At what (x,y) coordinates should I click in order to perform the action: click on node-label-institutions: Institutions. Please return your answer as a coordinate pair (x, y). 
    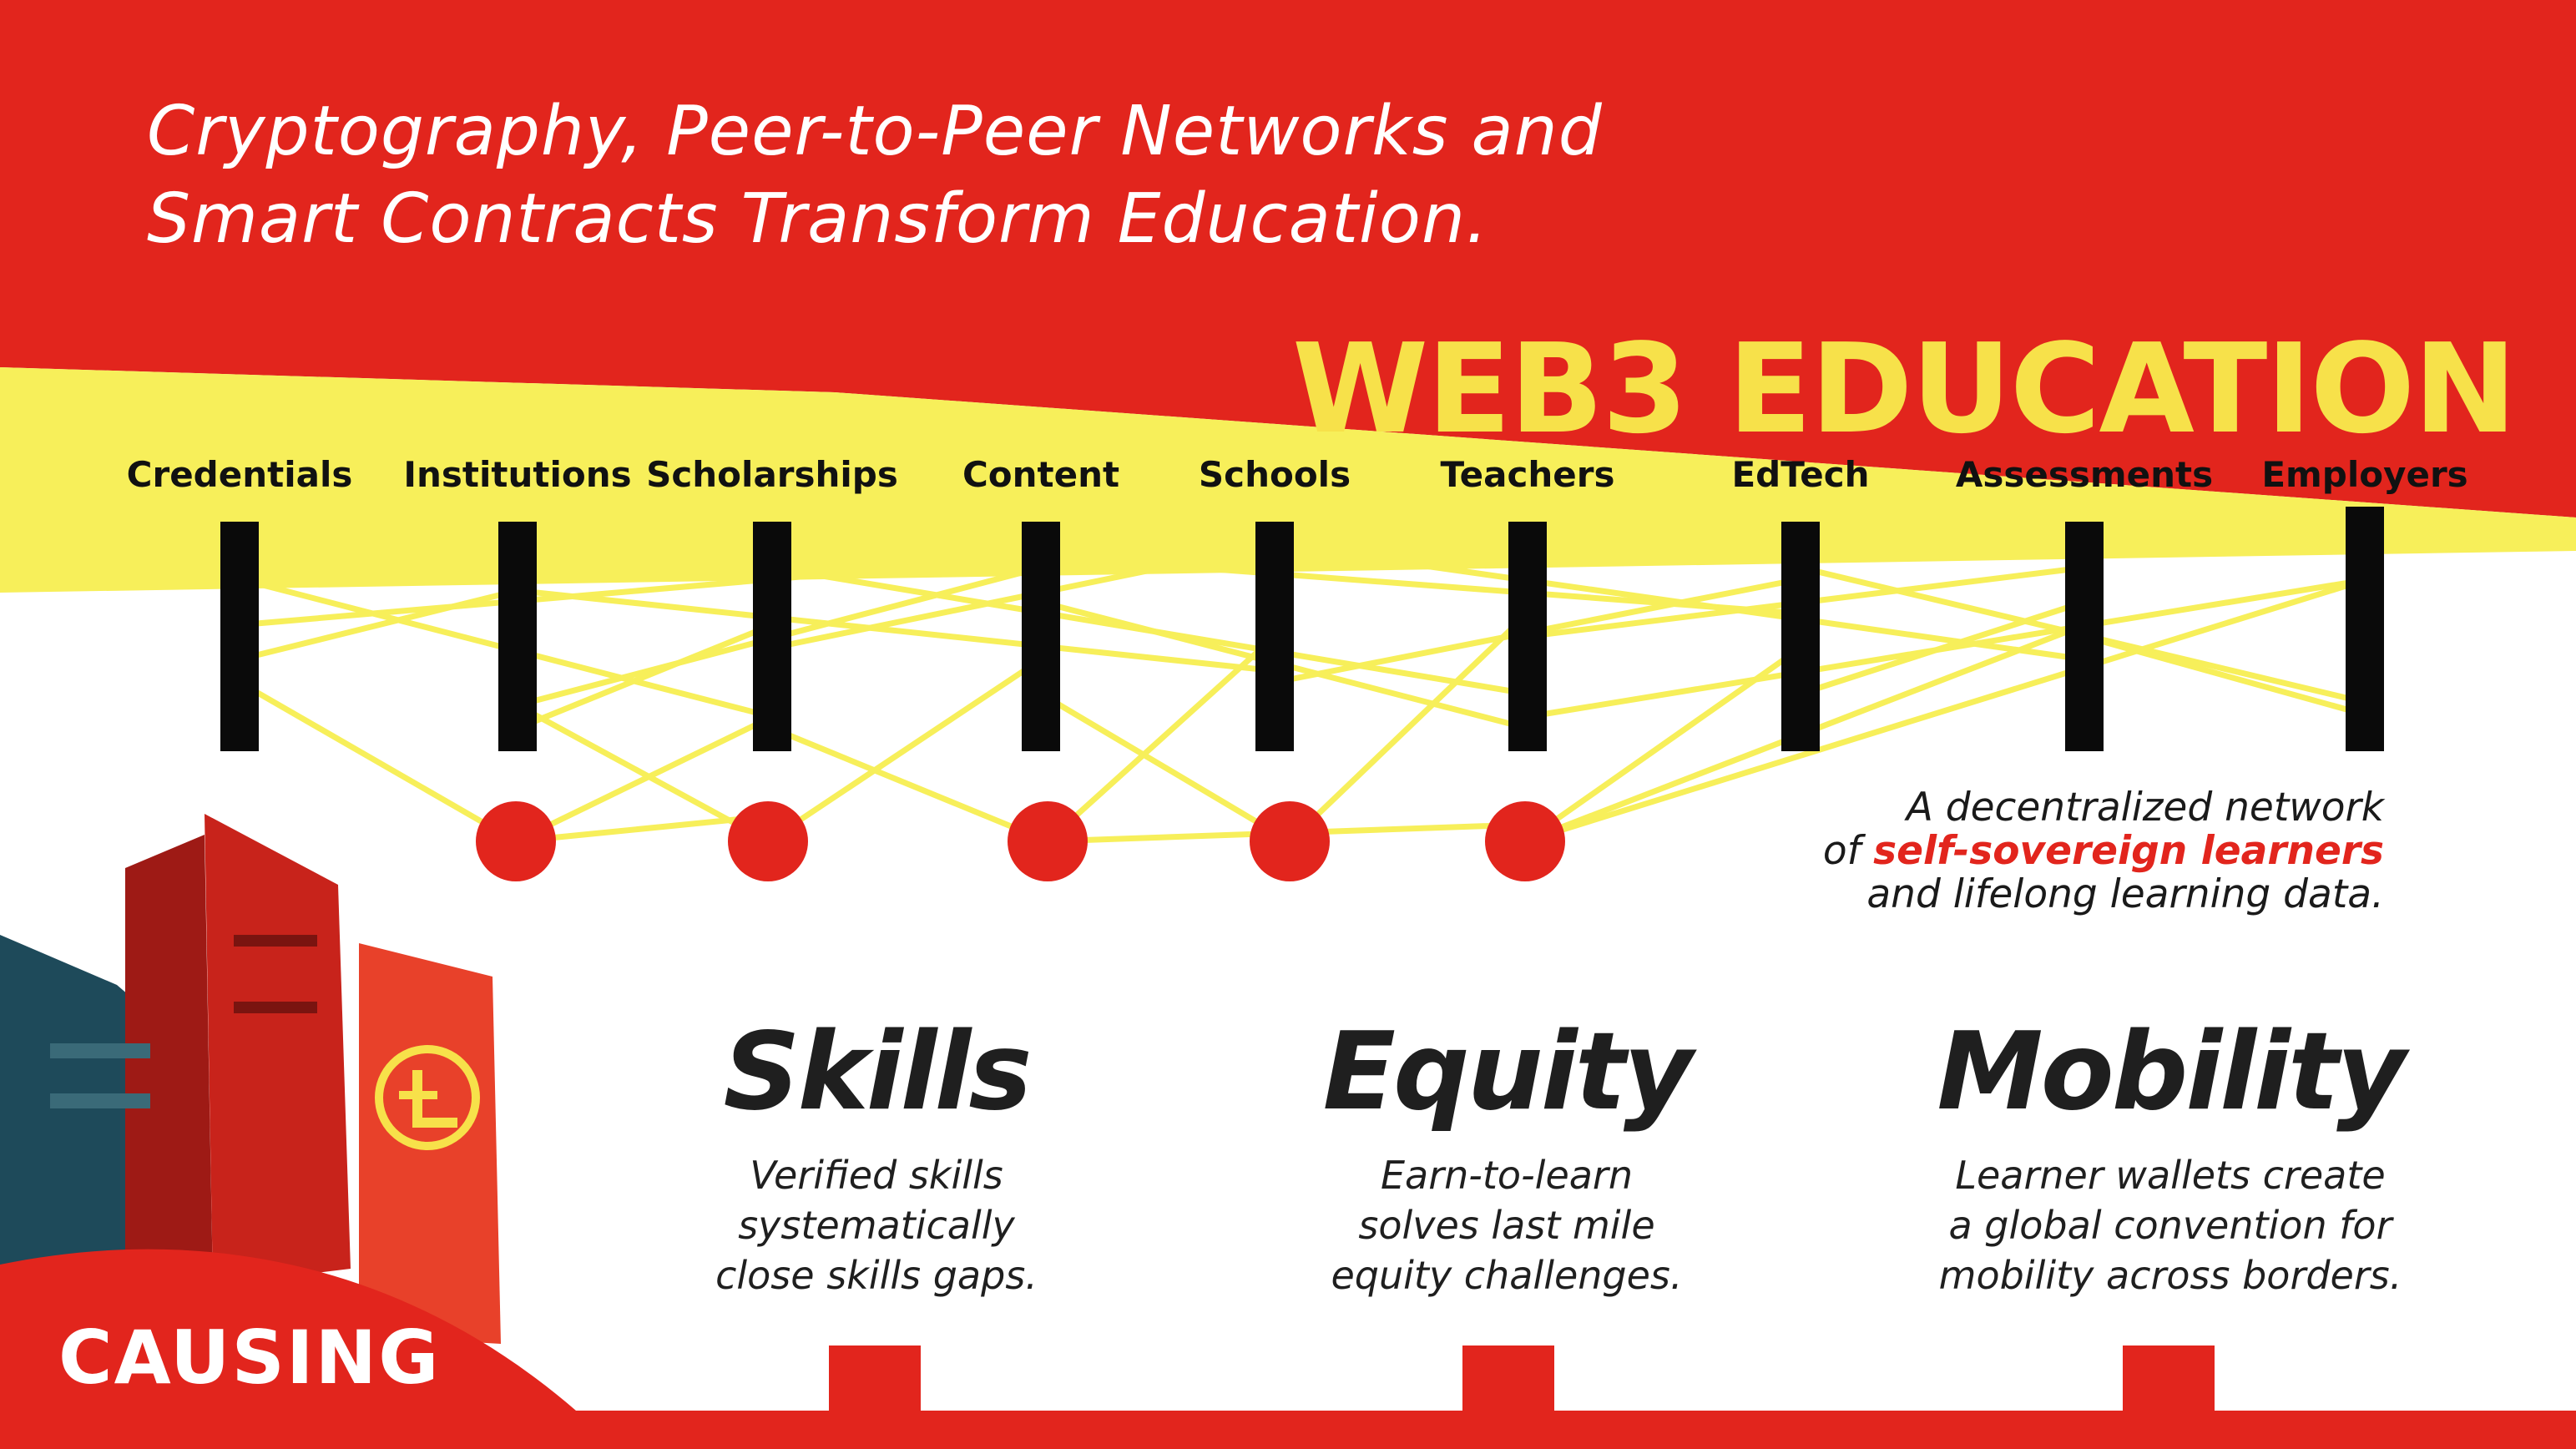
    Looking at the image, I should click on (517, 475).